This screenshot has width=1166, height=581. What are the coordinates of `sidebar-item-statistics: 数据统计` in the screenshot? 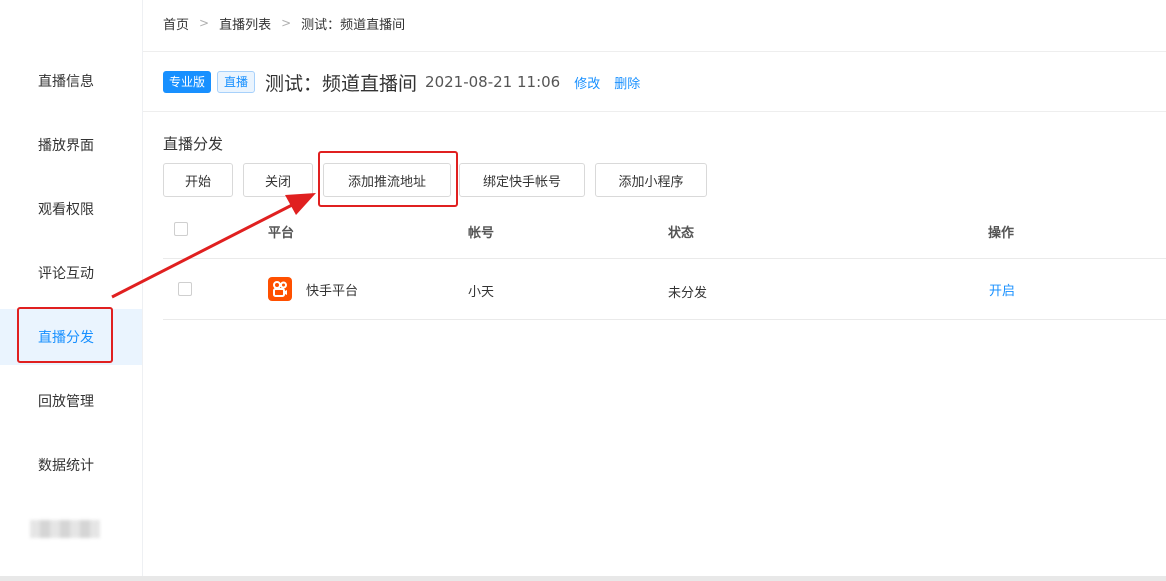 It's located at (71, 465).